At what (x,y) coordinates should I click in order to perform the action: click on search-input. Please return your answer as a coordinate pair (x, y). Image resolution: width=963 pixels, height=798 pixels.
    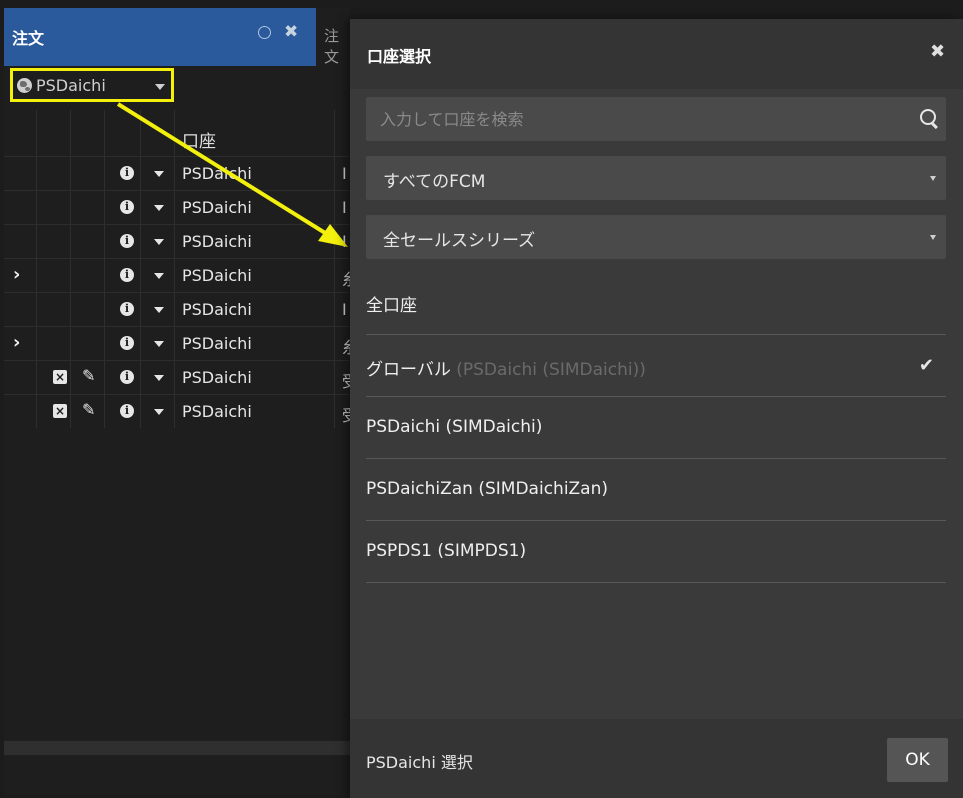
    Looking at the image, I should click on (636, 119).